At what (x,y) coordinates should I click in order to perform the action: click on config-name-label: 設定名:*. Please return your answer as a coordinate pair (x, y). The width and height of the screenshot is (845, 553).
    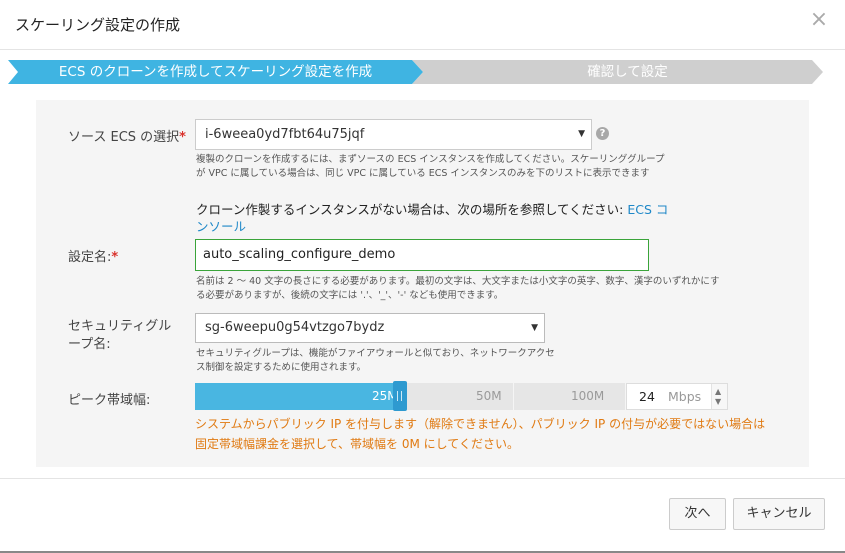
    Looking at the image, I should click on (93, 257).